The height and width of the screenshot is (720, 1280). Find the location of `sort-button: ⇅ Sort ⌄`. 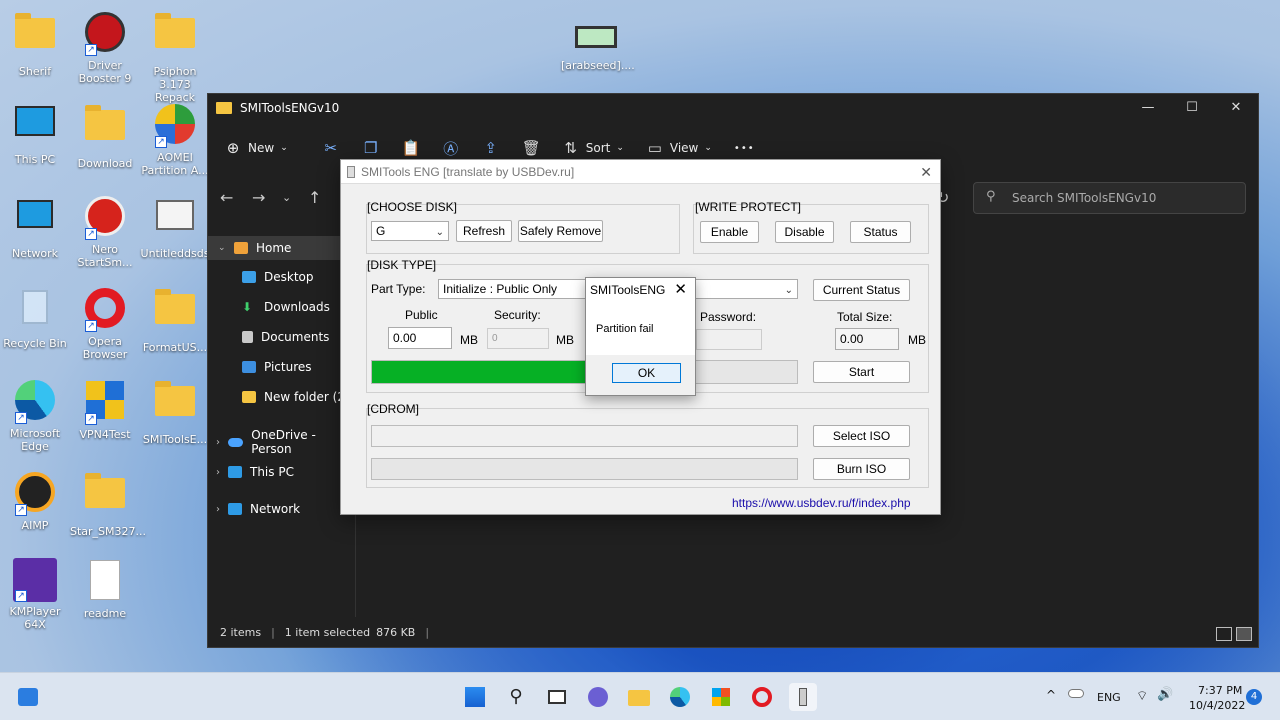

sort-button: ⇅ Sort ⌄ is located at coordinates (592, 148).